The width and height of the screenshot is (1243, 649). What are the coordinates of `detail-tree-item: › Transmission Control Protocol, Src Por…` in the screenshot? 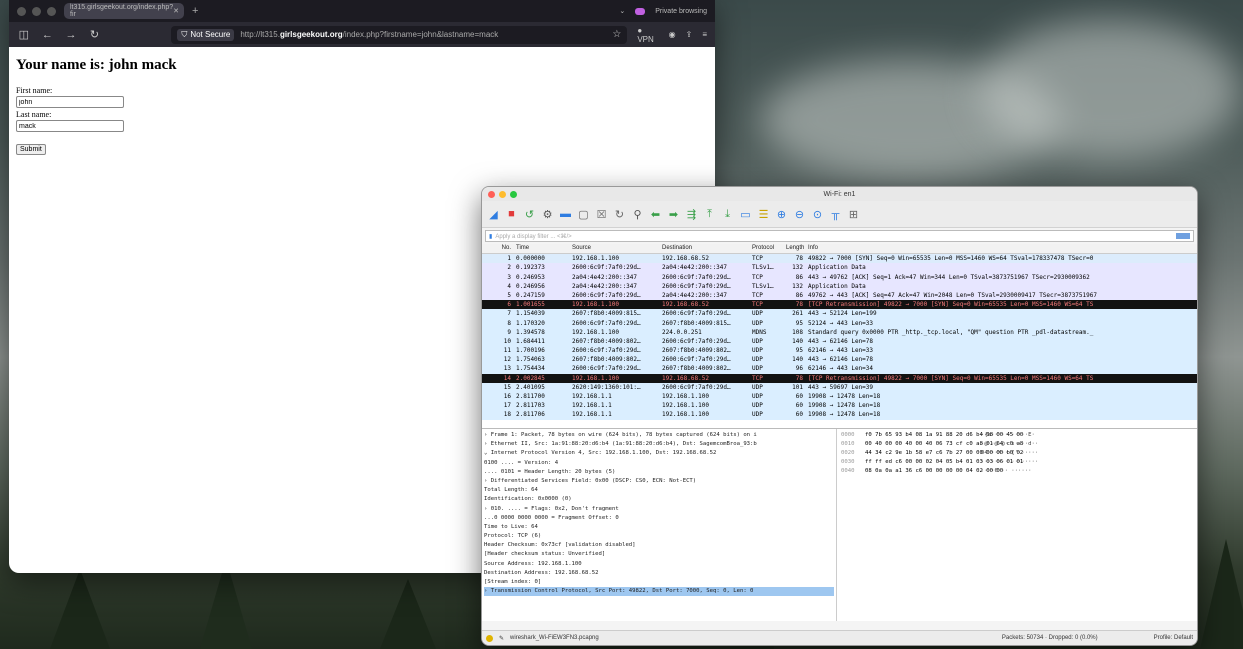 It's located at (659, 592).